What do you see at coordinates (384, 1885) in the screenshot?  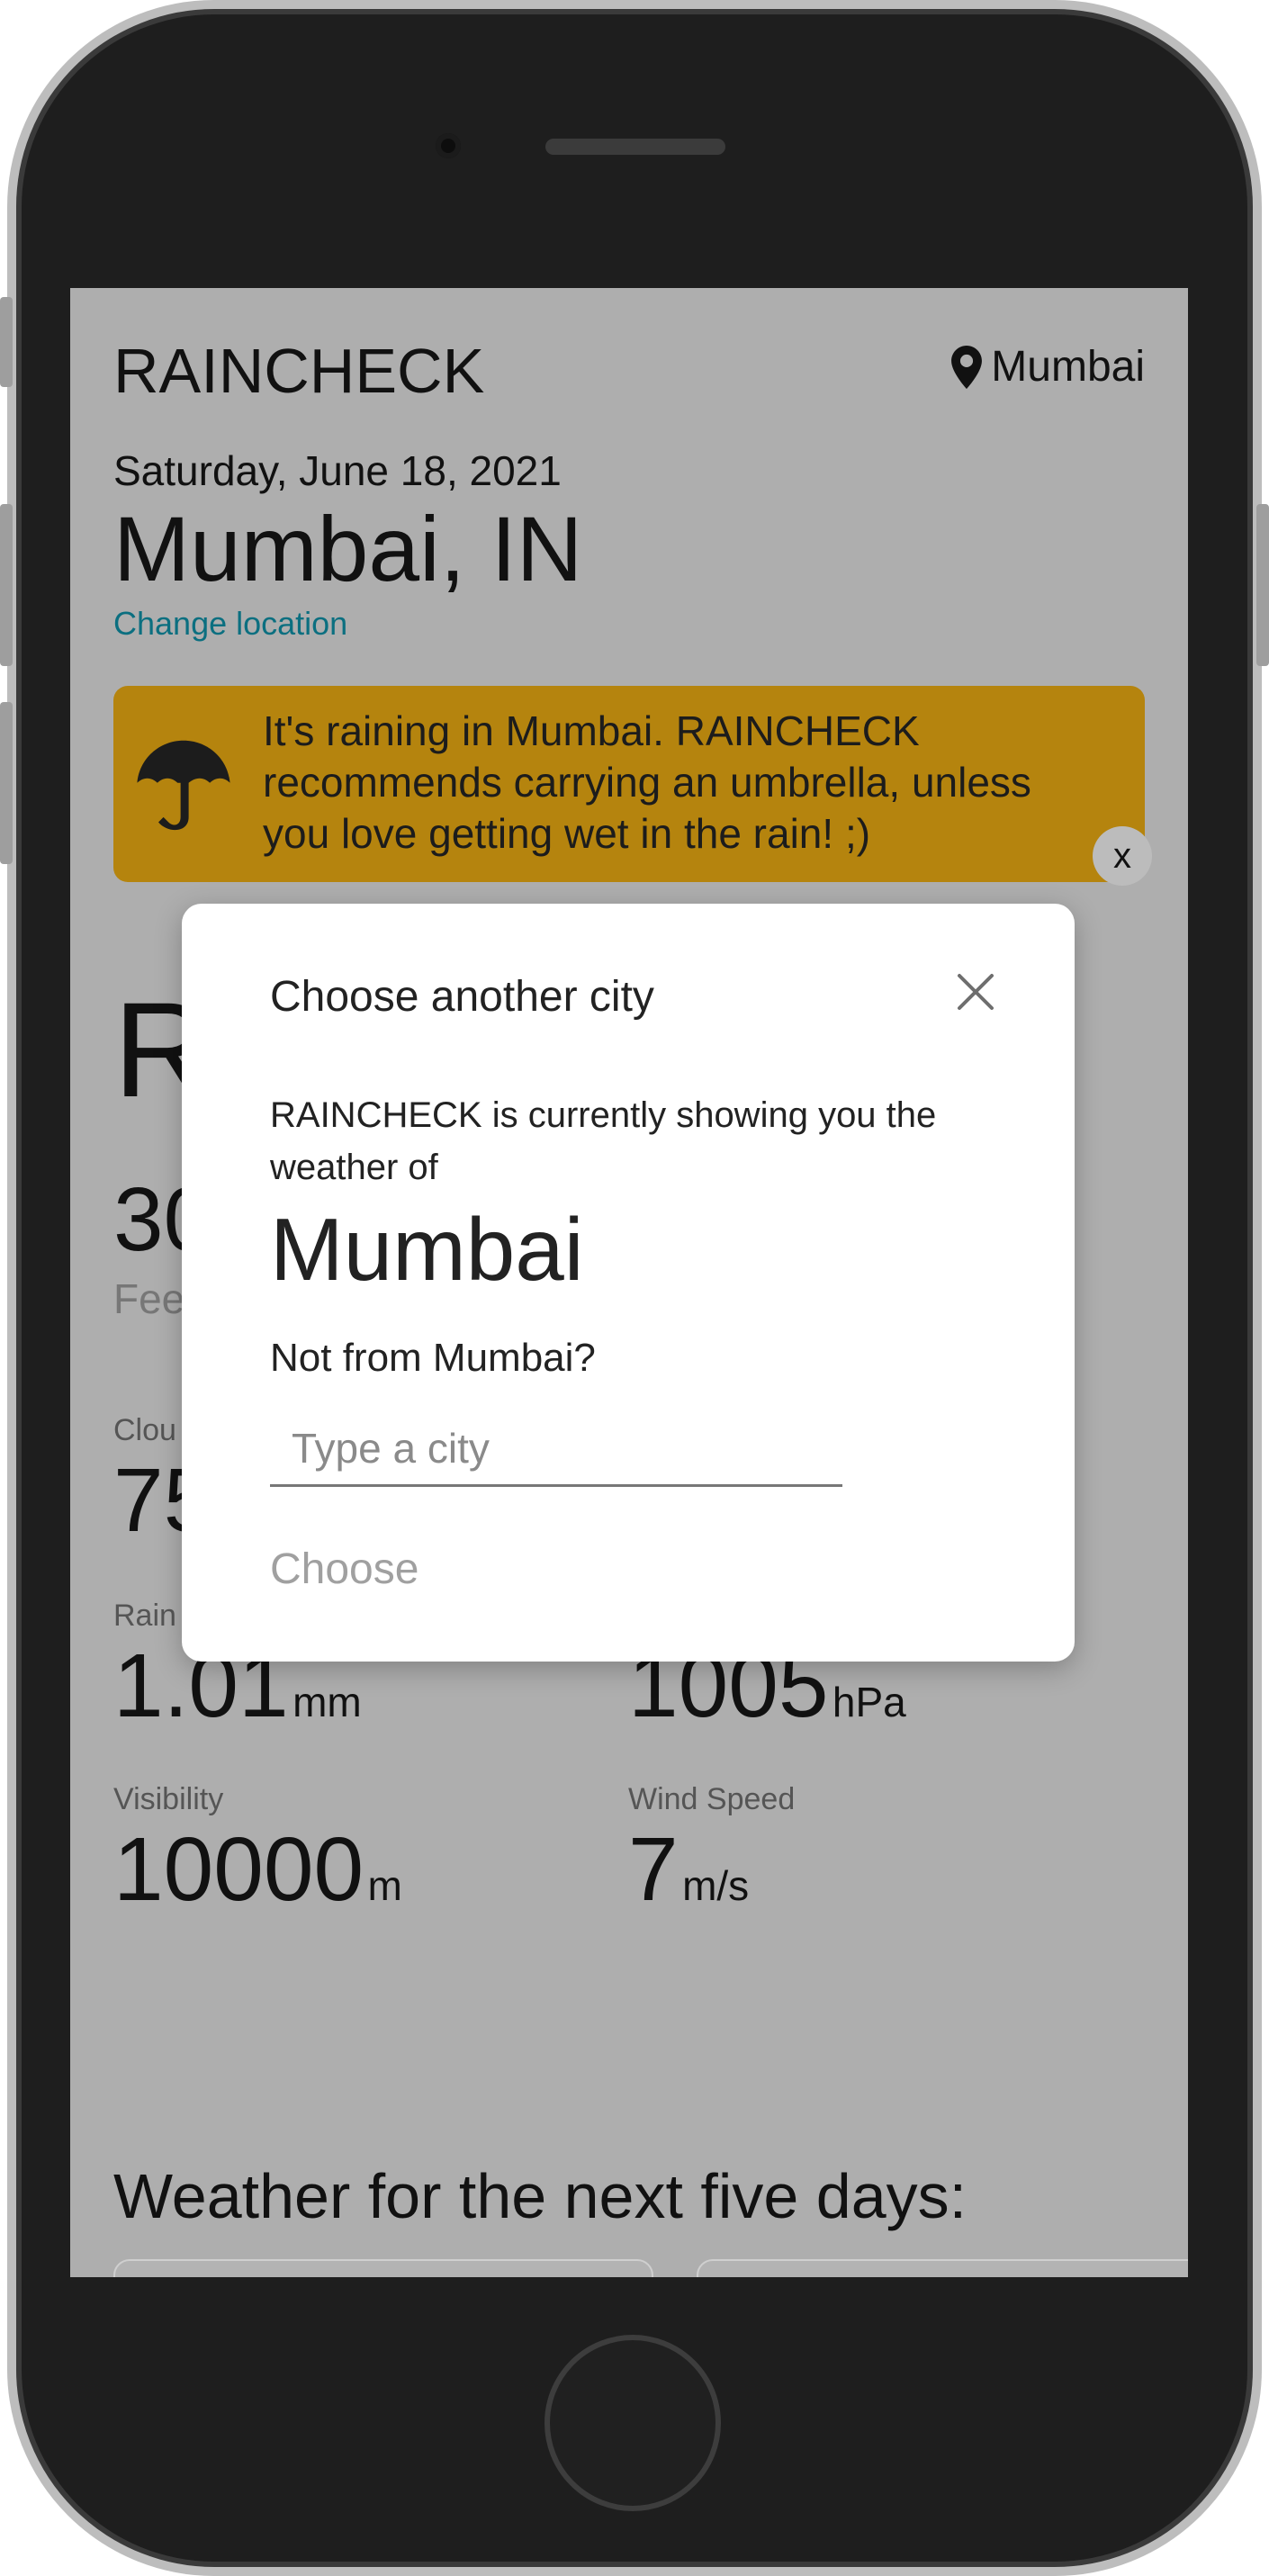 I see `visibility-unit: m` at bounding box center [384, 1885].